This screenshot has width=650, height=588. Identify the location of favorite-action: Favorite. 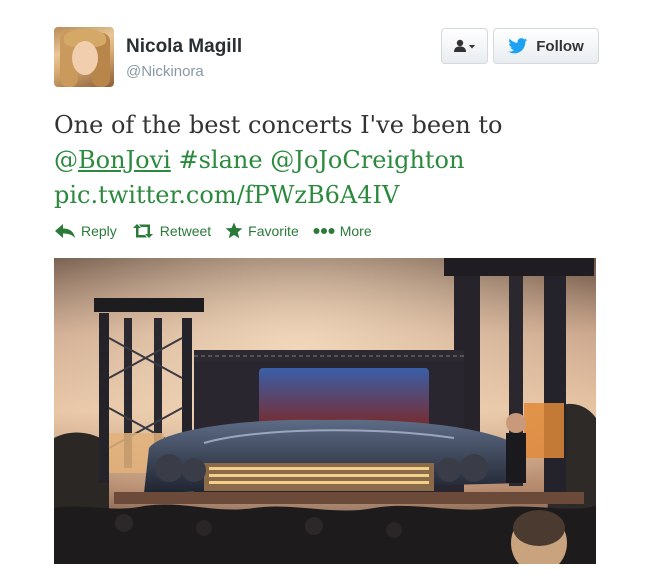
(262, 230).